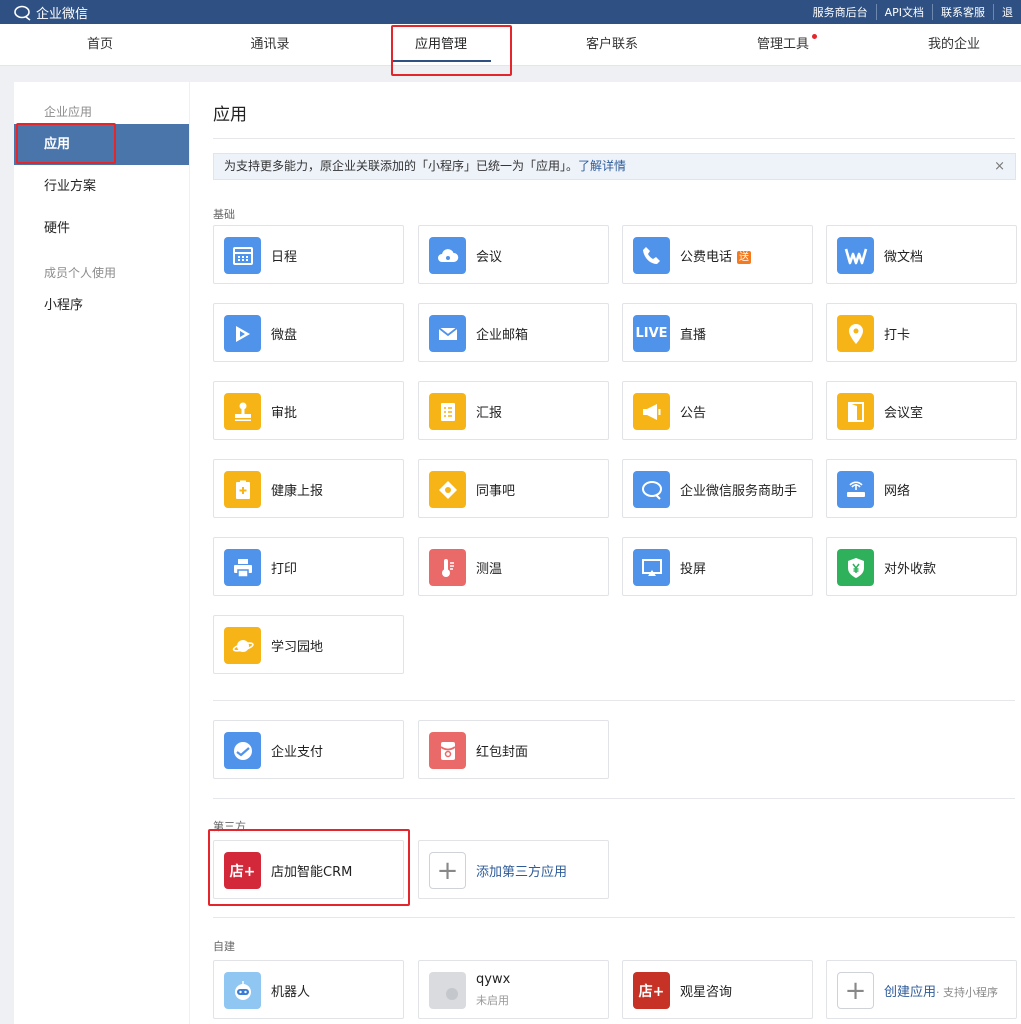 This screenshot has width=1021, height=1024. Describe the element at coordinates (513, 989) in the screenshot. I see `app-card-qywx: qywx 未启用` at that location.